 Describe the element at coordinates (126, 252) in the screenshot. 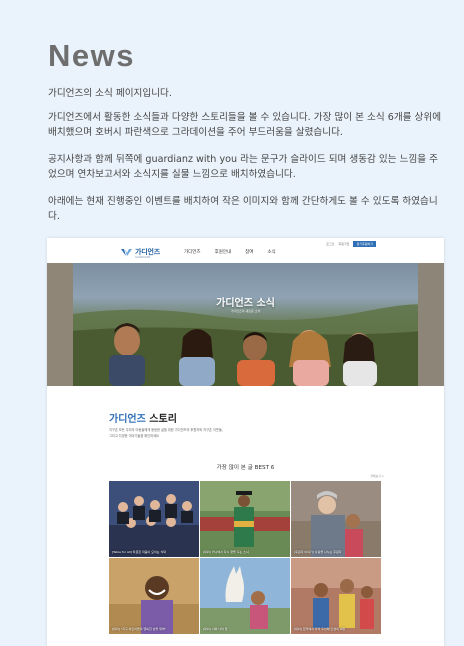

I see `logo-wing-icon` at that location.